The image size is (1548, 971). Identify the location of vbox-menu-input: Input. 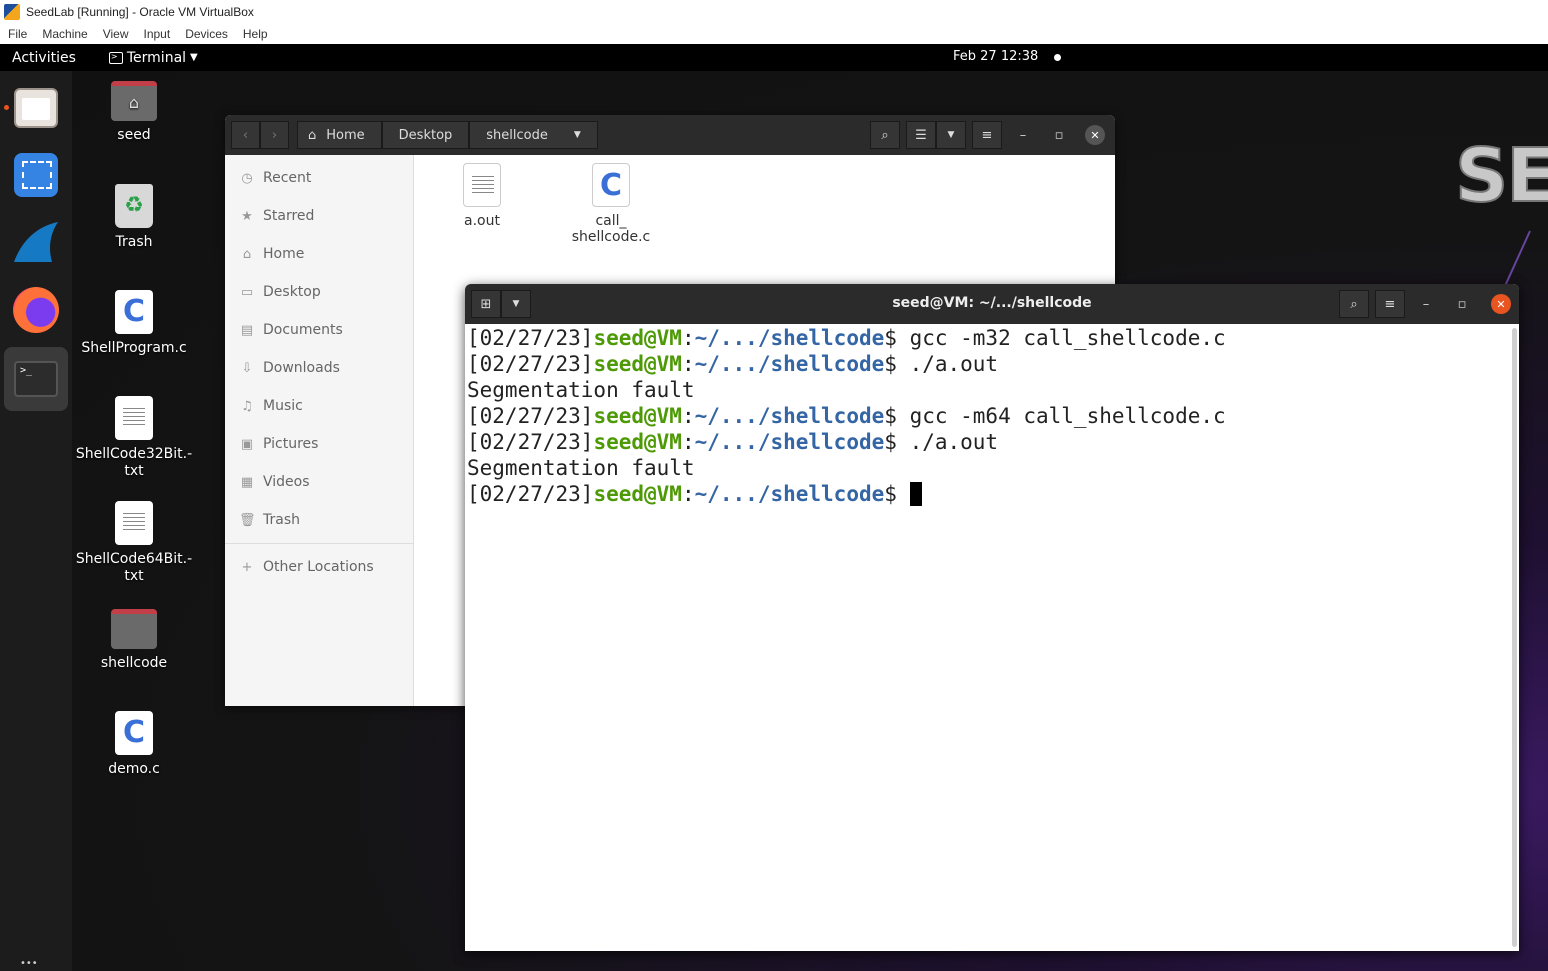
(157, 34).